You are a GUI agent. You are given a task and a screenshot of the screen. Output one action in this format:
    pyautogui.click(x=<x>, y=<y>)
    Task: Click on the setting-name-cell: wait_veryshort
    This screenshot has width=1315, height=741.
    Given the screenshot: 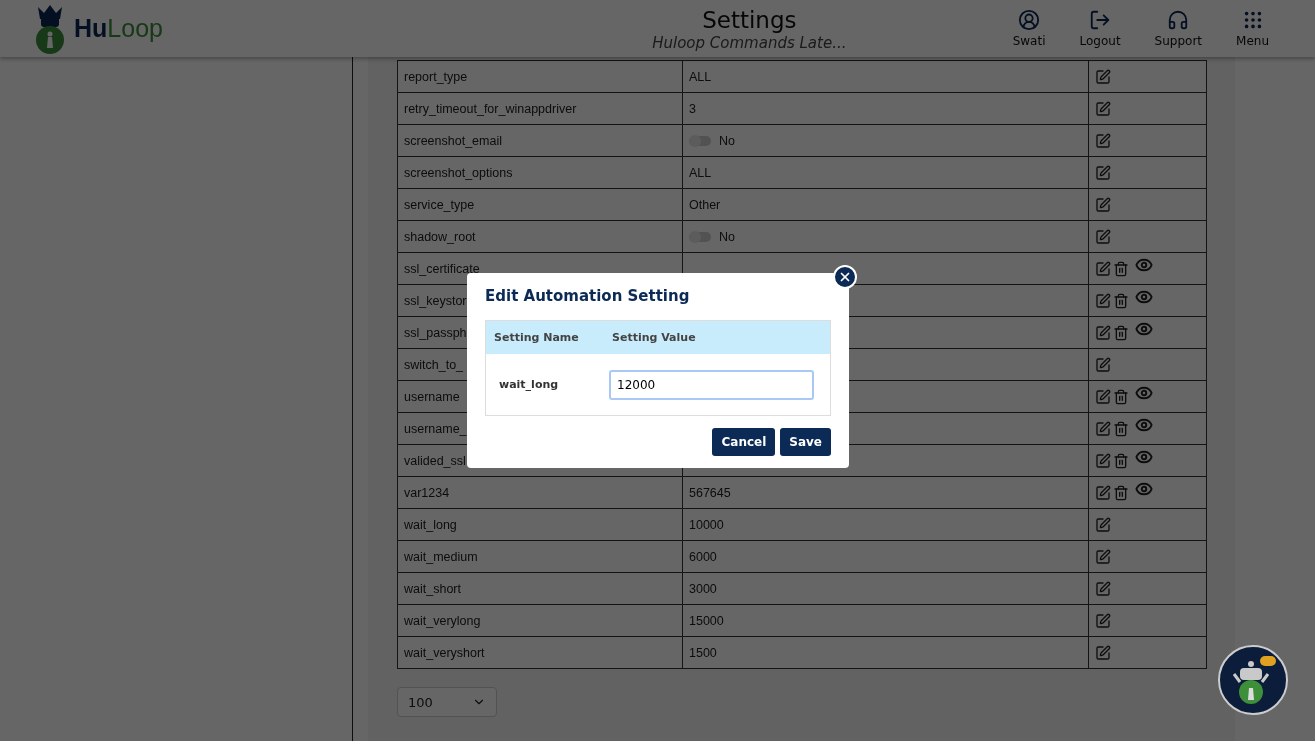 What is the action you would take?
    pyautogui.click(x=540, y=652)
    